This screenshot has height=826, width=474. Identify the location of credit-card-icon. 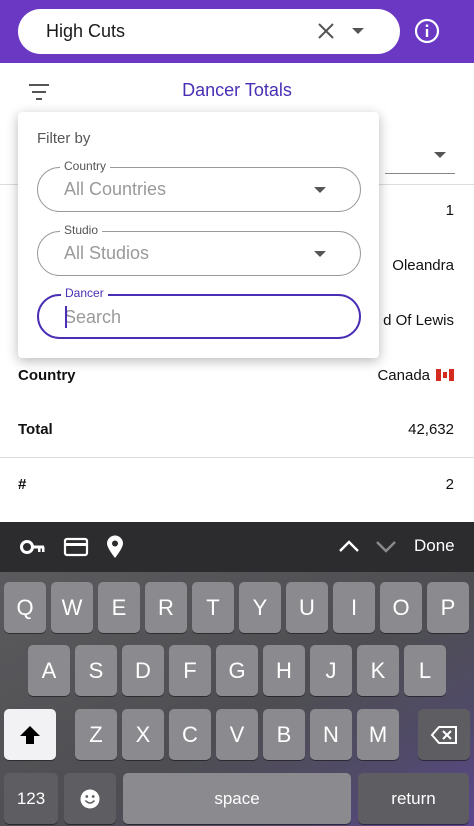
(76, 547).